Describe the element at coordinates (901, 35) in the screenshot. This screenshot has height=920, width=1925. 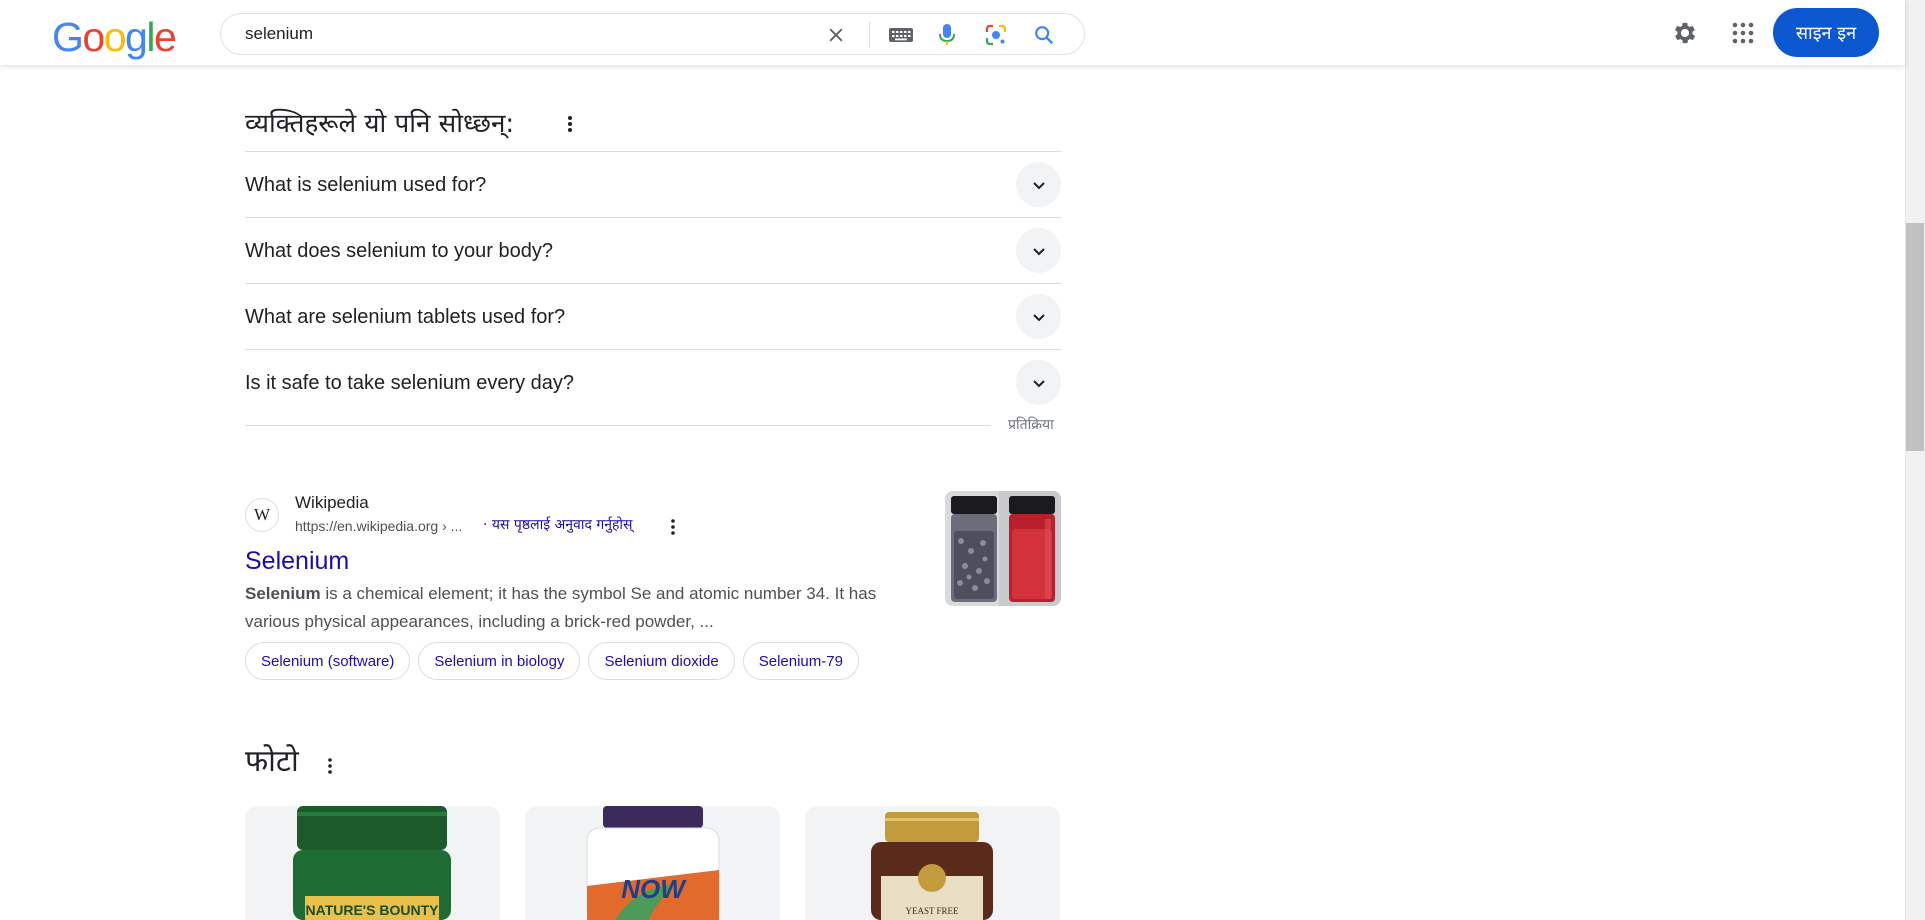
I see `keyboard-icon` at that location.